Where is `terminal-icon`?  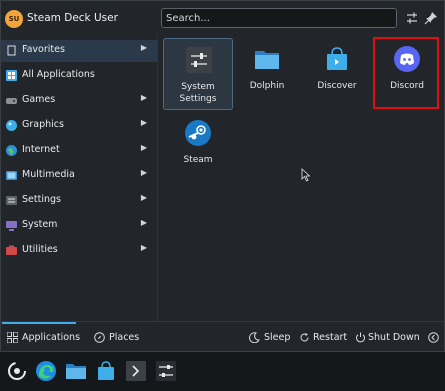
terminal-icon is located at coordinates (136, 371).